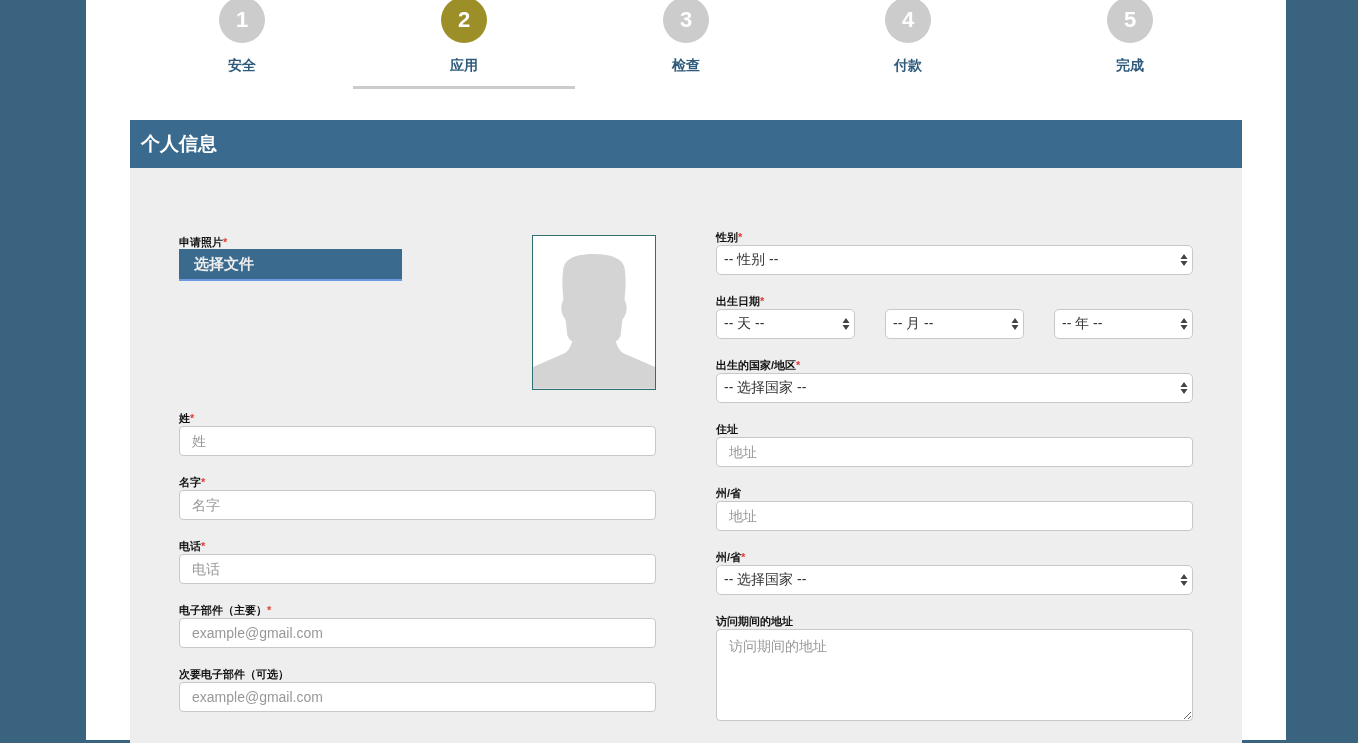 The height and width of the screenshot is (743, 1358). Describe the element at coordinates (686, 66) in the screenshot. I see `step-label: 检查` at that location.